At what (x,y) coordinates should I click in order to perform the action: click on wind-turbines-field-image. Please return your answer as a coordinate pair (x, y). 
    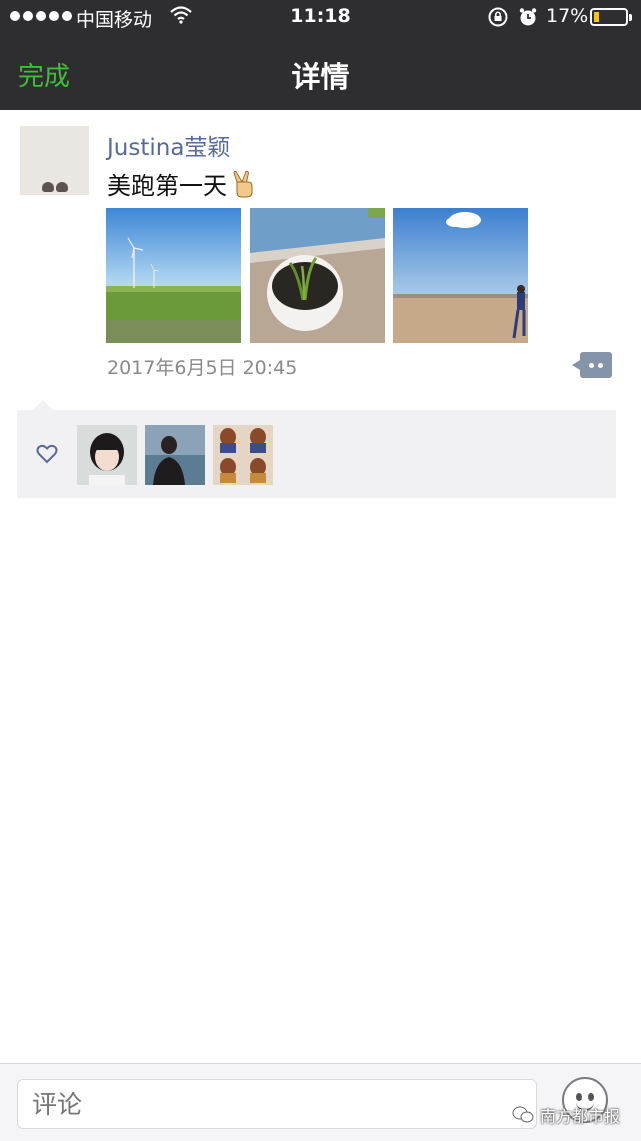
    Looking at the image, I should click on (173, 275).